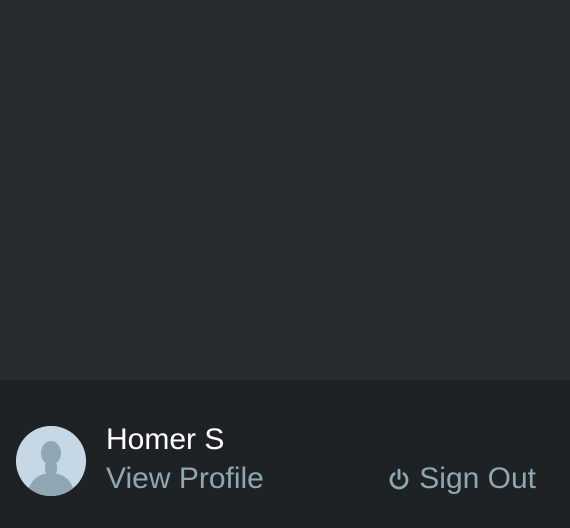  What do you see at coordinates (477, 478) in the screenshot?
I see `sign-out-label: Sign Out` at bounding box center [477, 478].